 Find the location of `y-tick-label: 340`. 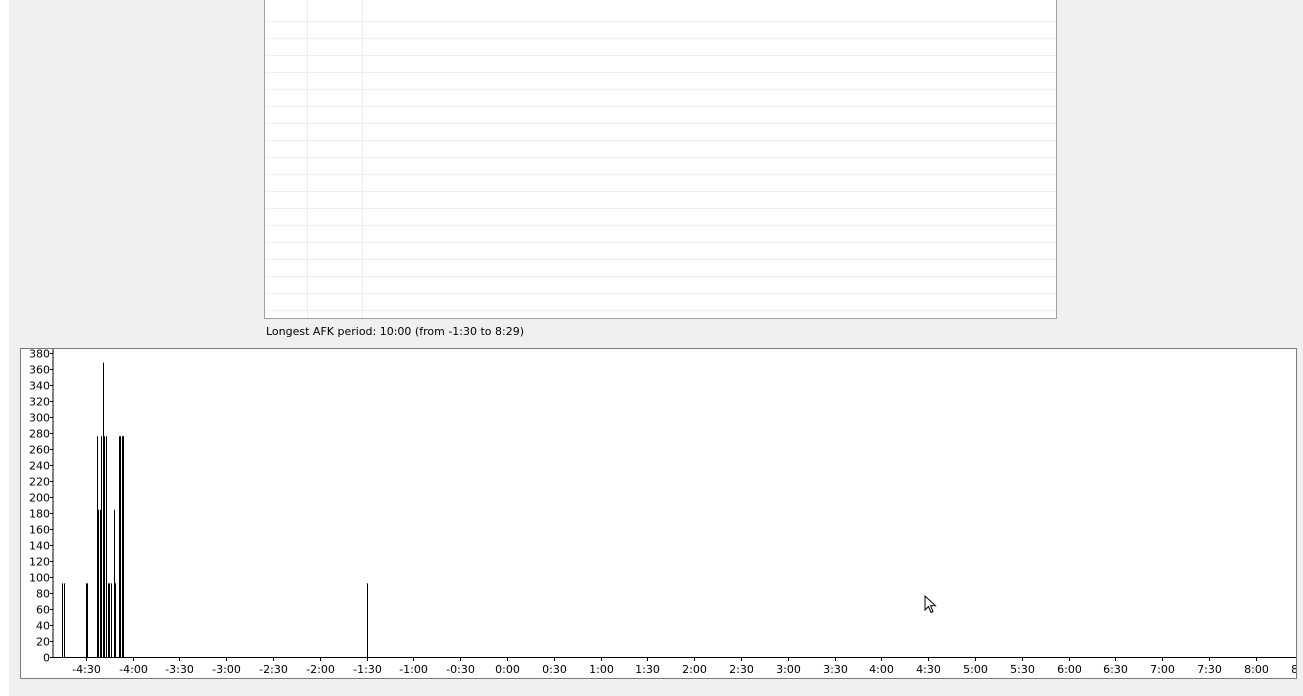

y-tick-label: 340 is located at coordinates (39, 386).